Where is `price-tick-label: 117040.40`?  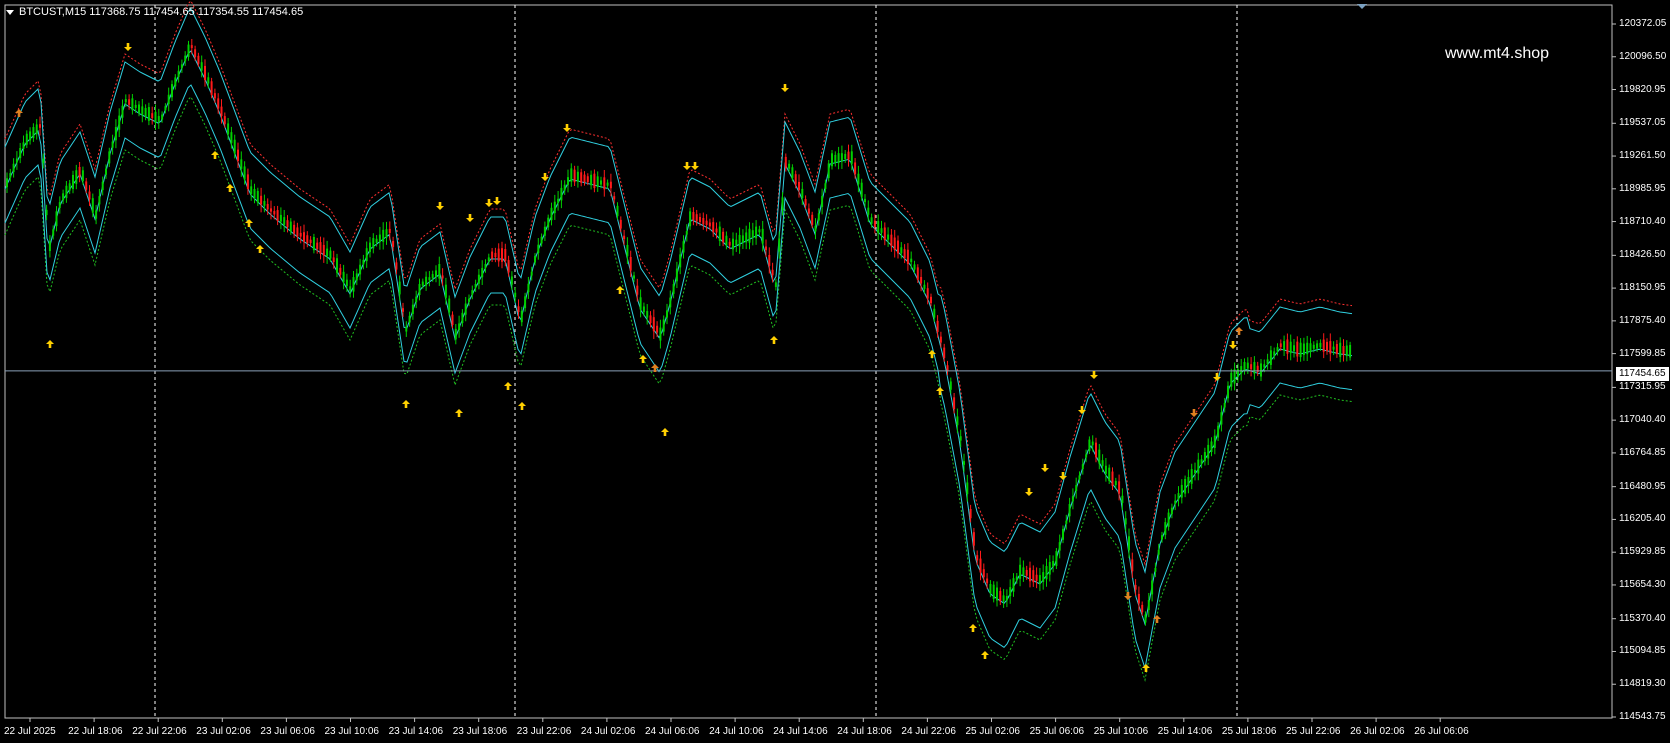
price-tick-label: 117040.40 is located at coordinates (1642, 420).